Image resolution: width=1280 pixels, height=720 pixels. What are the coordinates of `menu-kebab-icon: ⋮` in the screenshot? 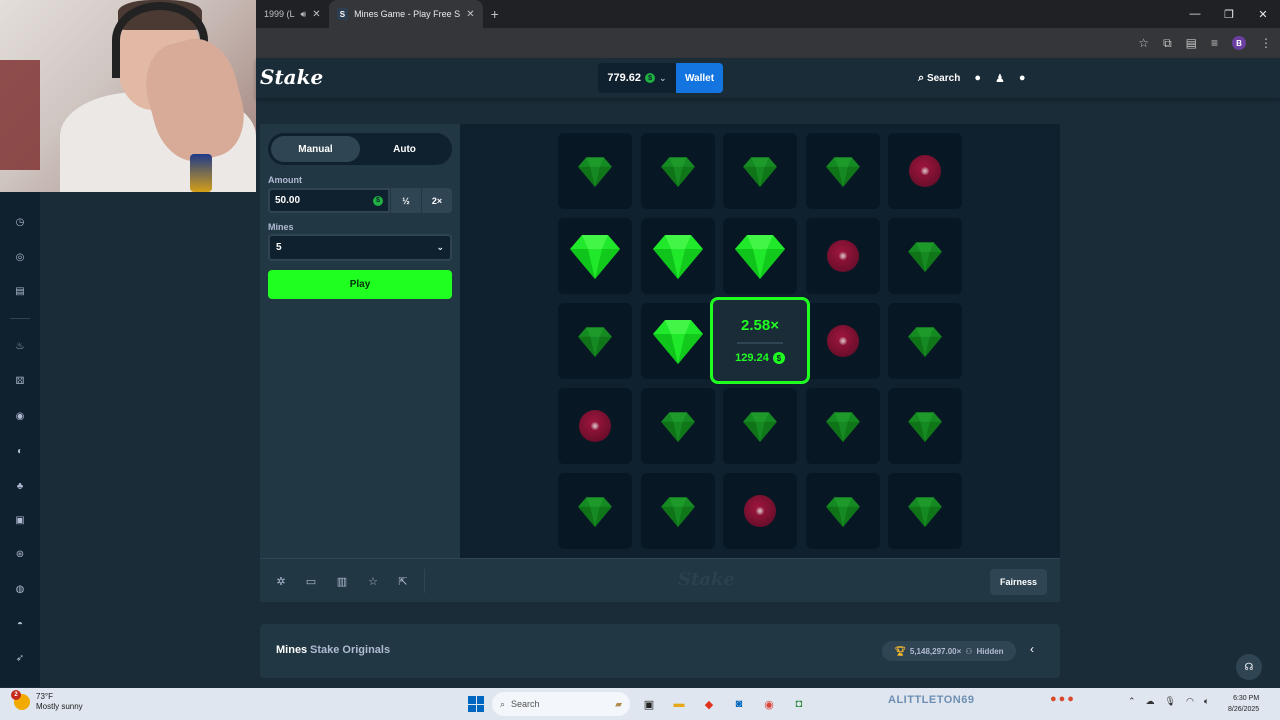 It's located at (1266, 43).